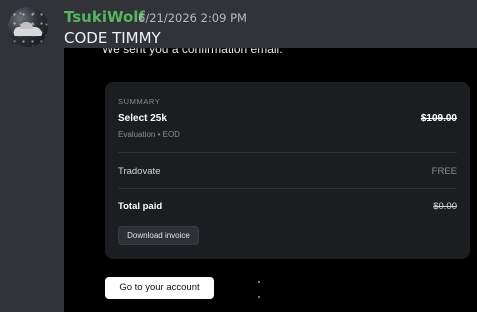 The width and height of the screenshot is (477, 312). Describe the element at coordinates (139, 101) in the screenshot. I see `summary-heading: SUMMARY` at that location.